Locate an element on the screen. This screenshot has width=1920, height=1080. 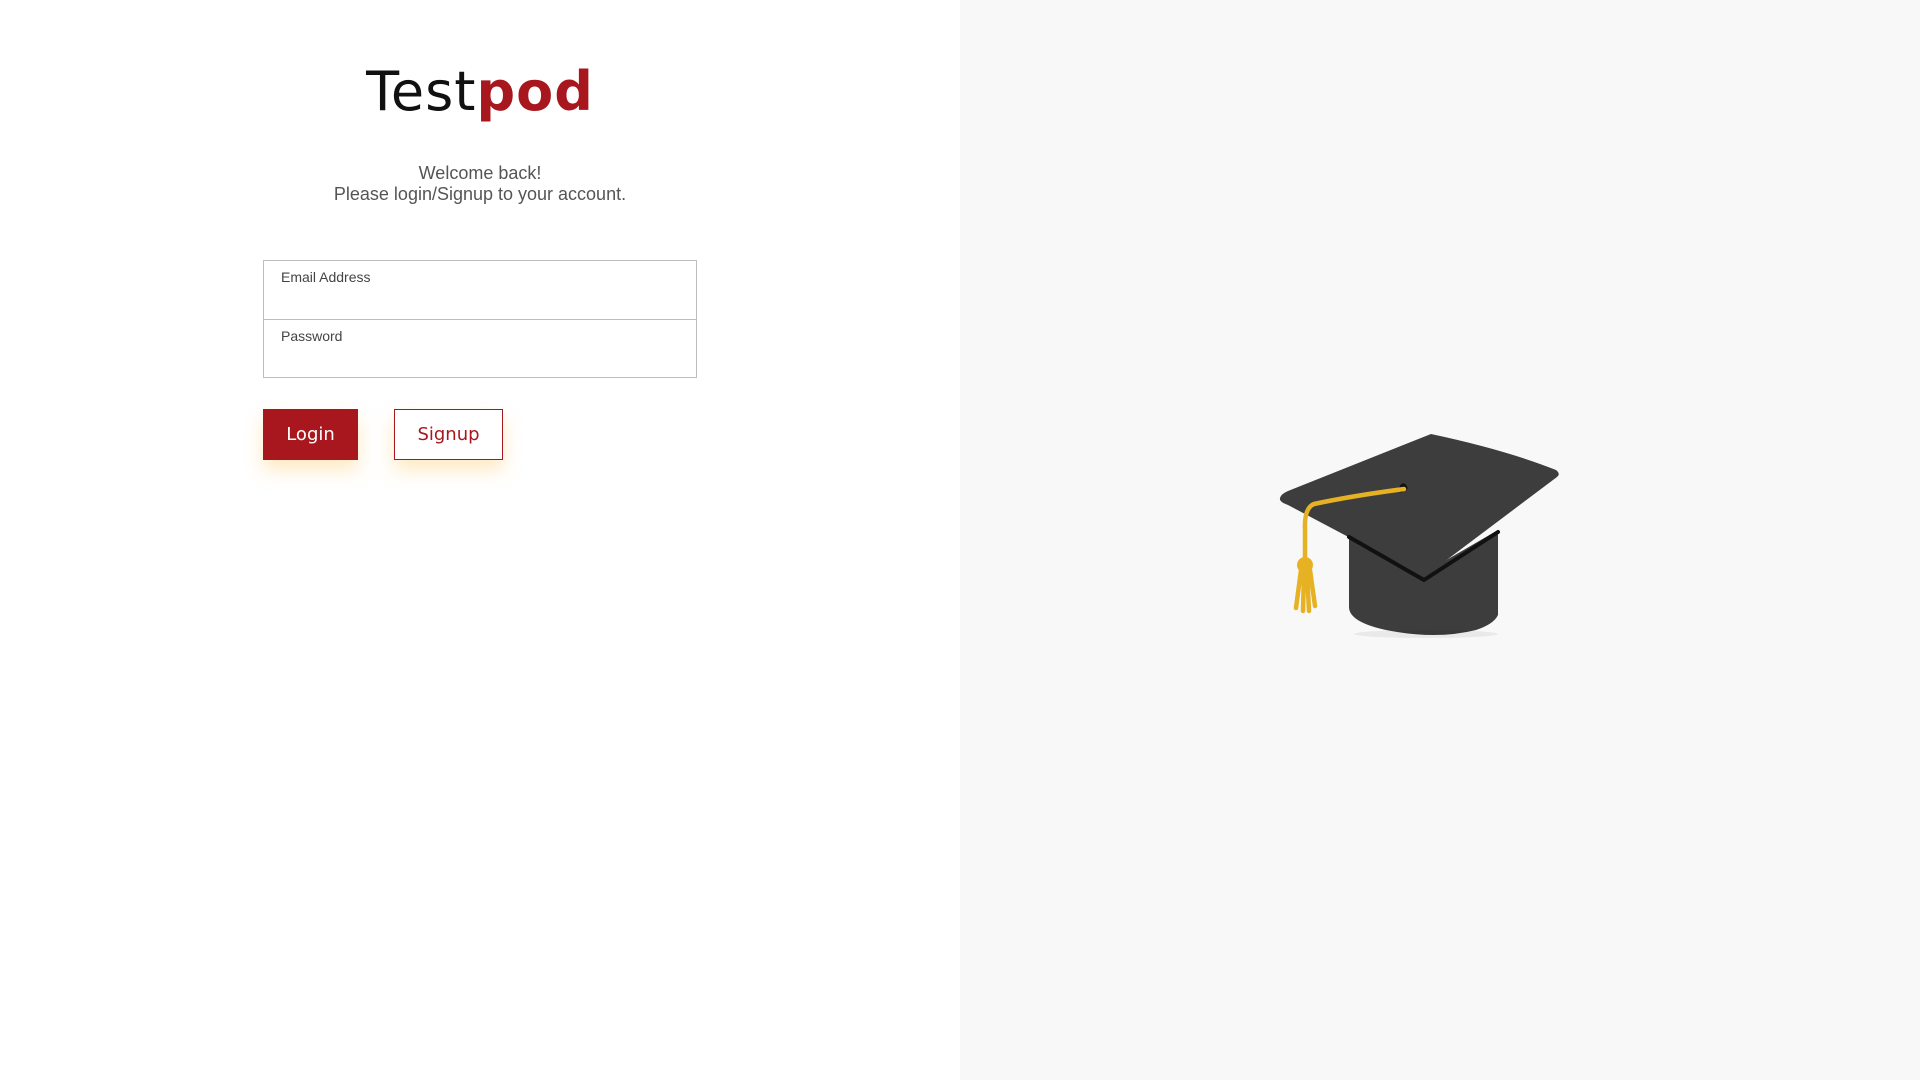
signup-button: Signup is located at coordinates (448, 434).